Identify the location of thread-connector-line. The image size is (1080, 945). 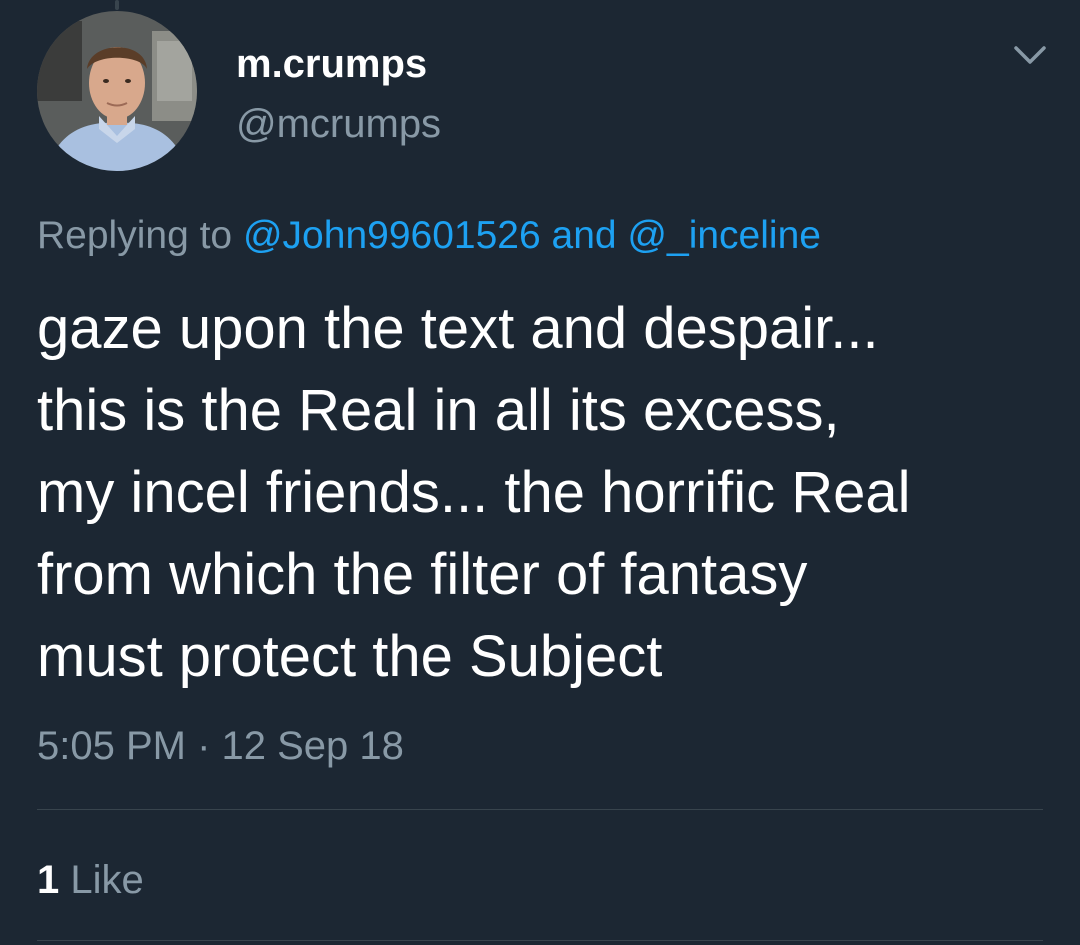
(117, 5).